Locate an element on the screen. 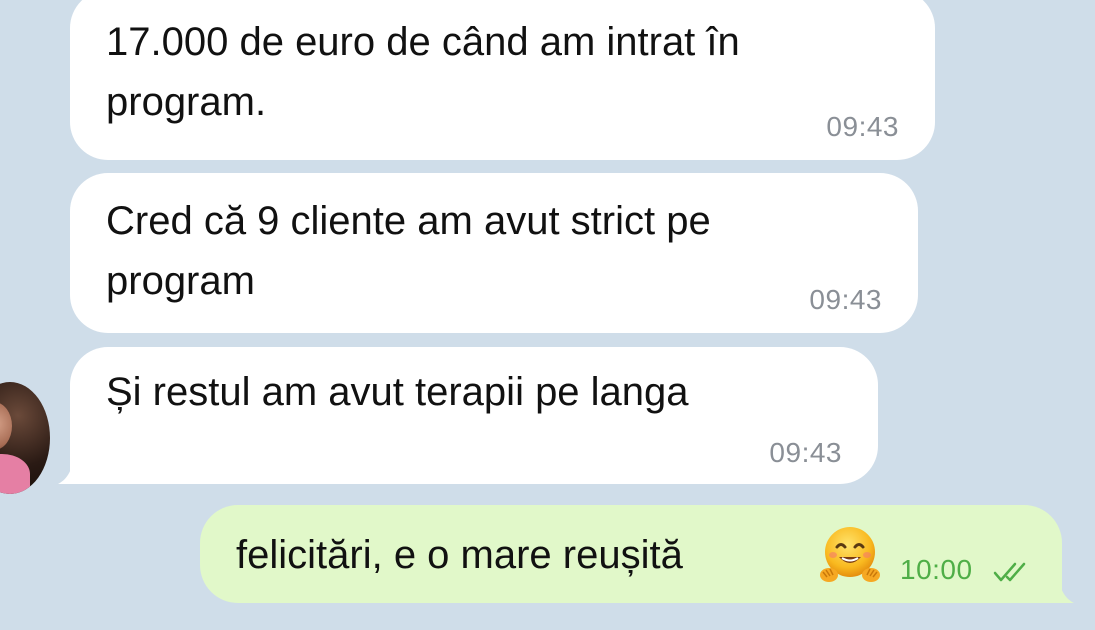 This screenshot has height=630, width=1095. message-bubble-outgoing: felicitări, e o mare reușită 10:00 is located at coordinates (631, 554).